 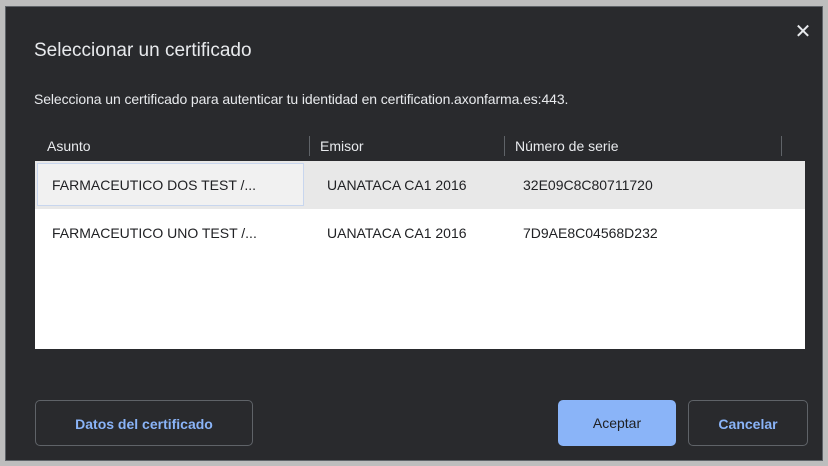 What do you see at coordinates (617, 423) in the screenshot?
I see `accept-button: Aceptar` at bounding box center [617, 423].